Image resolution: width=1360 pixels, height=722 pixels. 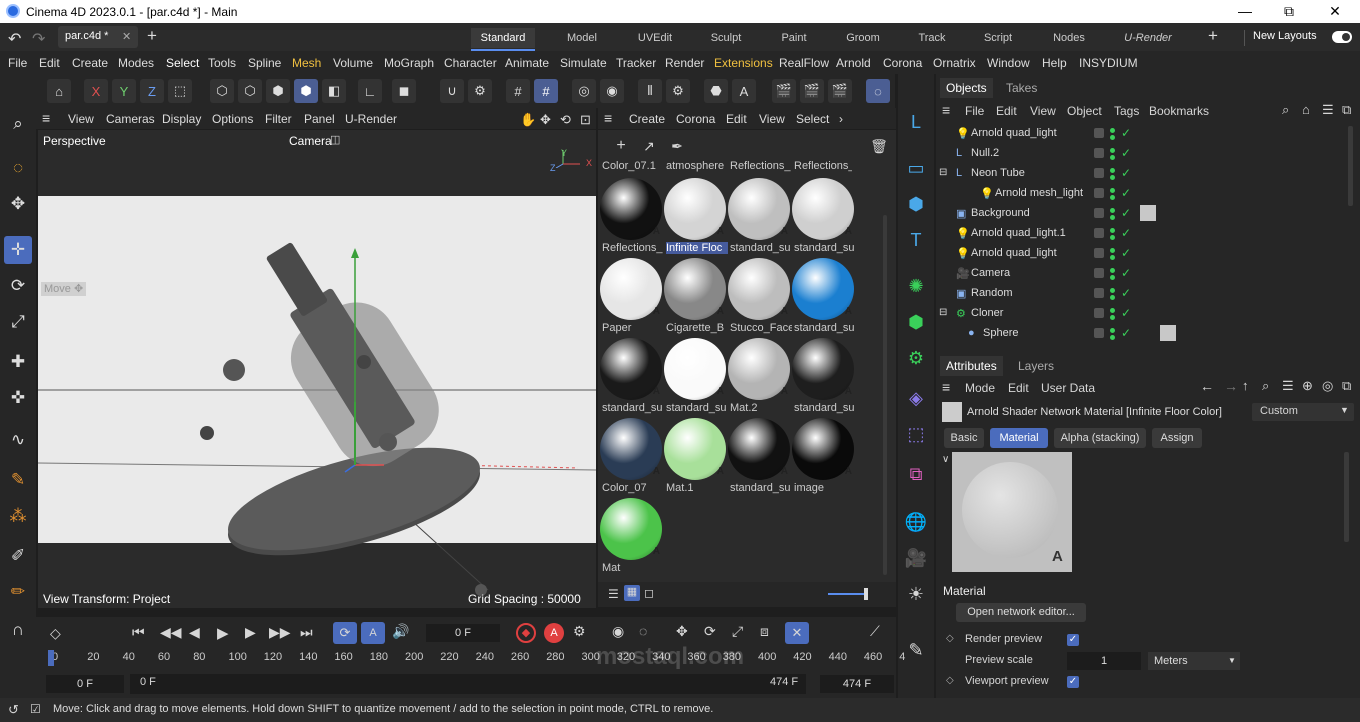 What do you see at coordinates (695, 297) in the screenshot?
I see `material-swatch: A Cigarette_B` at bounding box center [695, 297].